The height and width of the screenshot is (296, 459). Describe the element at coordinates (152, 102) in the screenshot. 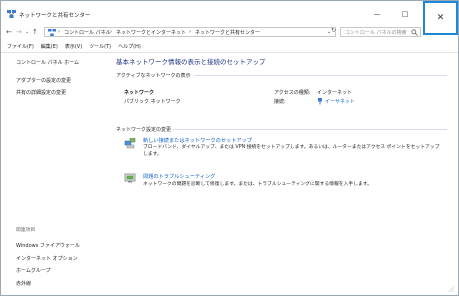

I see `network-type: パブリック ネットワーク` at that location.